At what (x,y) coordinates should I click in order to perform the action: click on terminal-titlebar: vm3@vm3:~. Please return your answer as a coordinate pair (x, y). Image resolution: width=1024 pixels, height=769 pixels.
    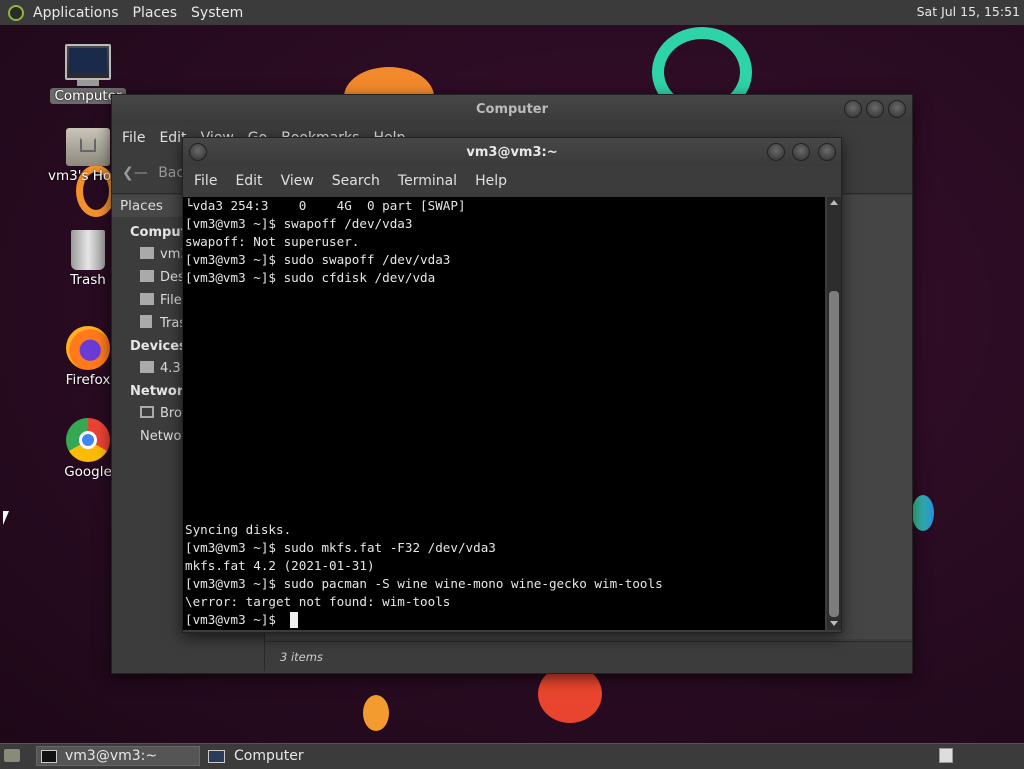
    Looking at the image, I should click on (512, 152).